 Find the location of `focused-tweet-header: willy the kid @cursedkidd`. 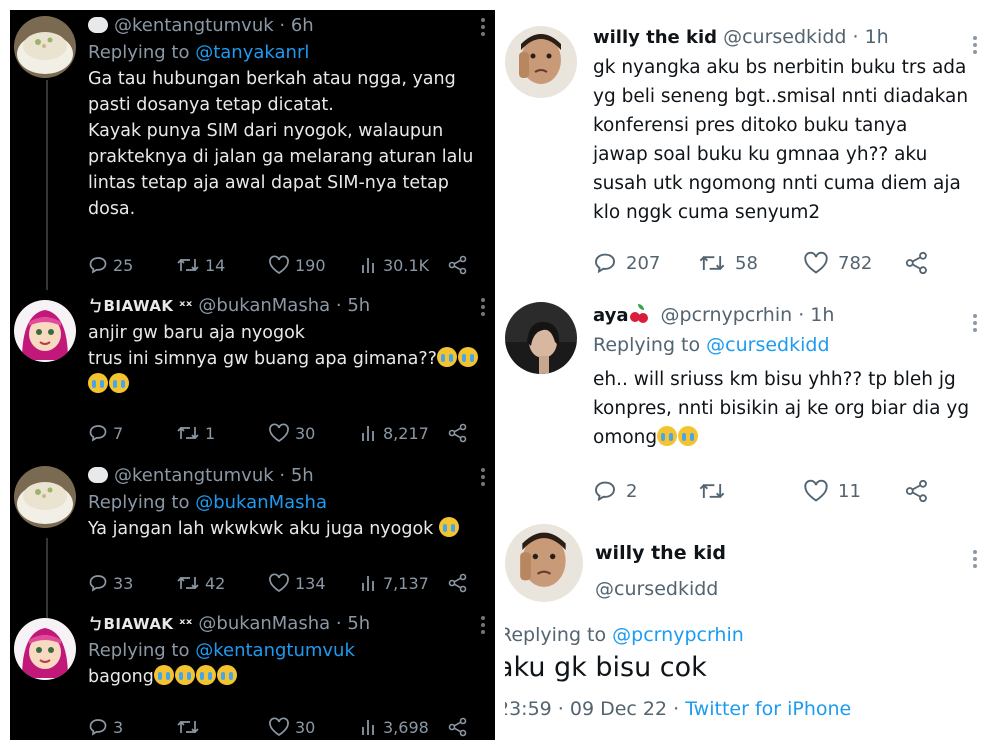

focused-tweet-header: willy the kid @cursedkidd is located at coordinates (750, 565).